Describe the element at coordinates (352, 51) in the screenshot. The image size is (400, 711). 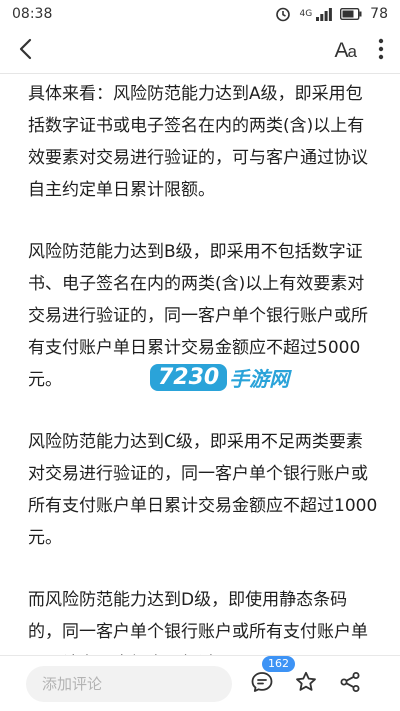
I see `font-size-label-small: a` at that location.